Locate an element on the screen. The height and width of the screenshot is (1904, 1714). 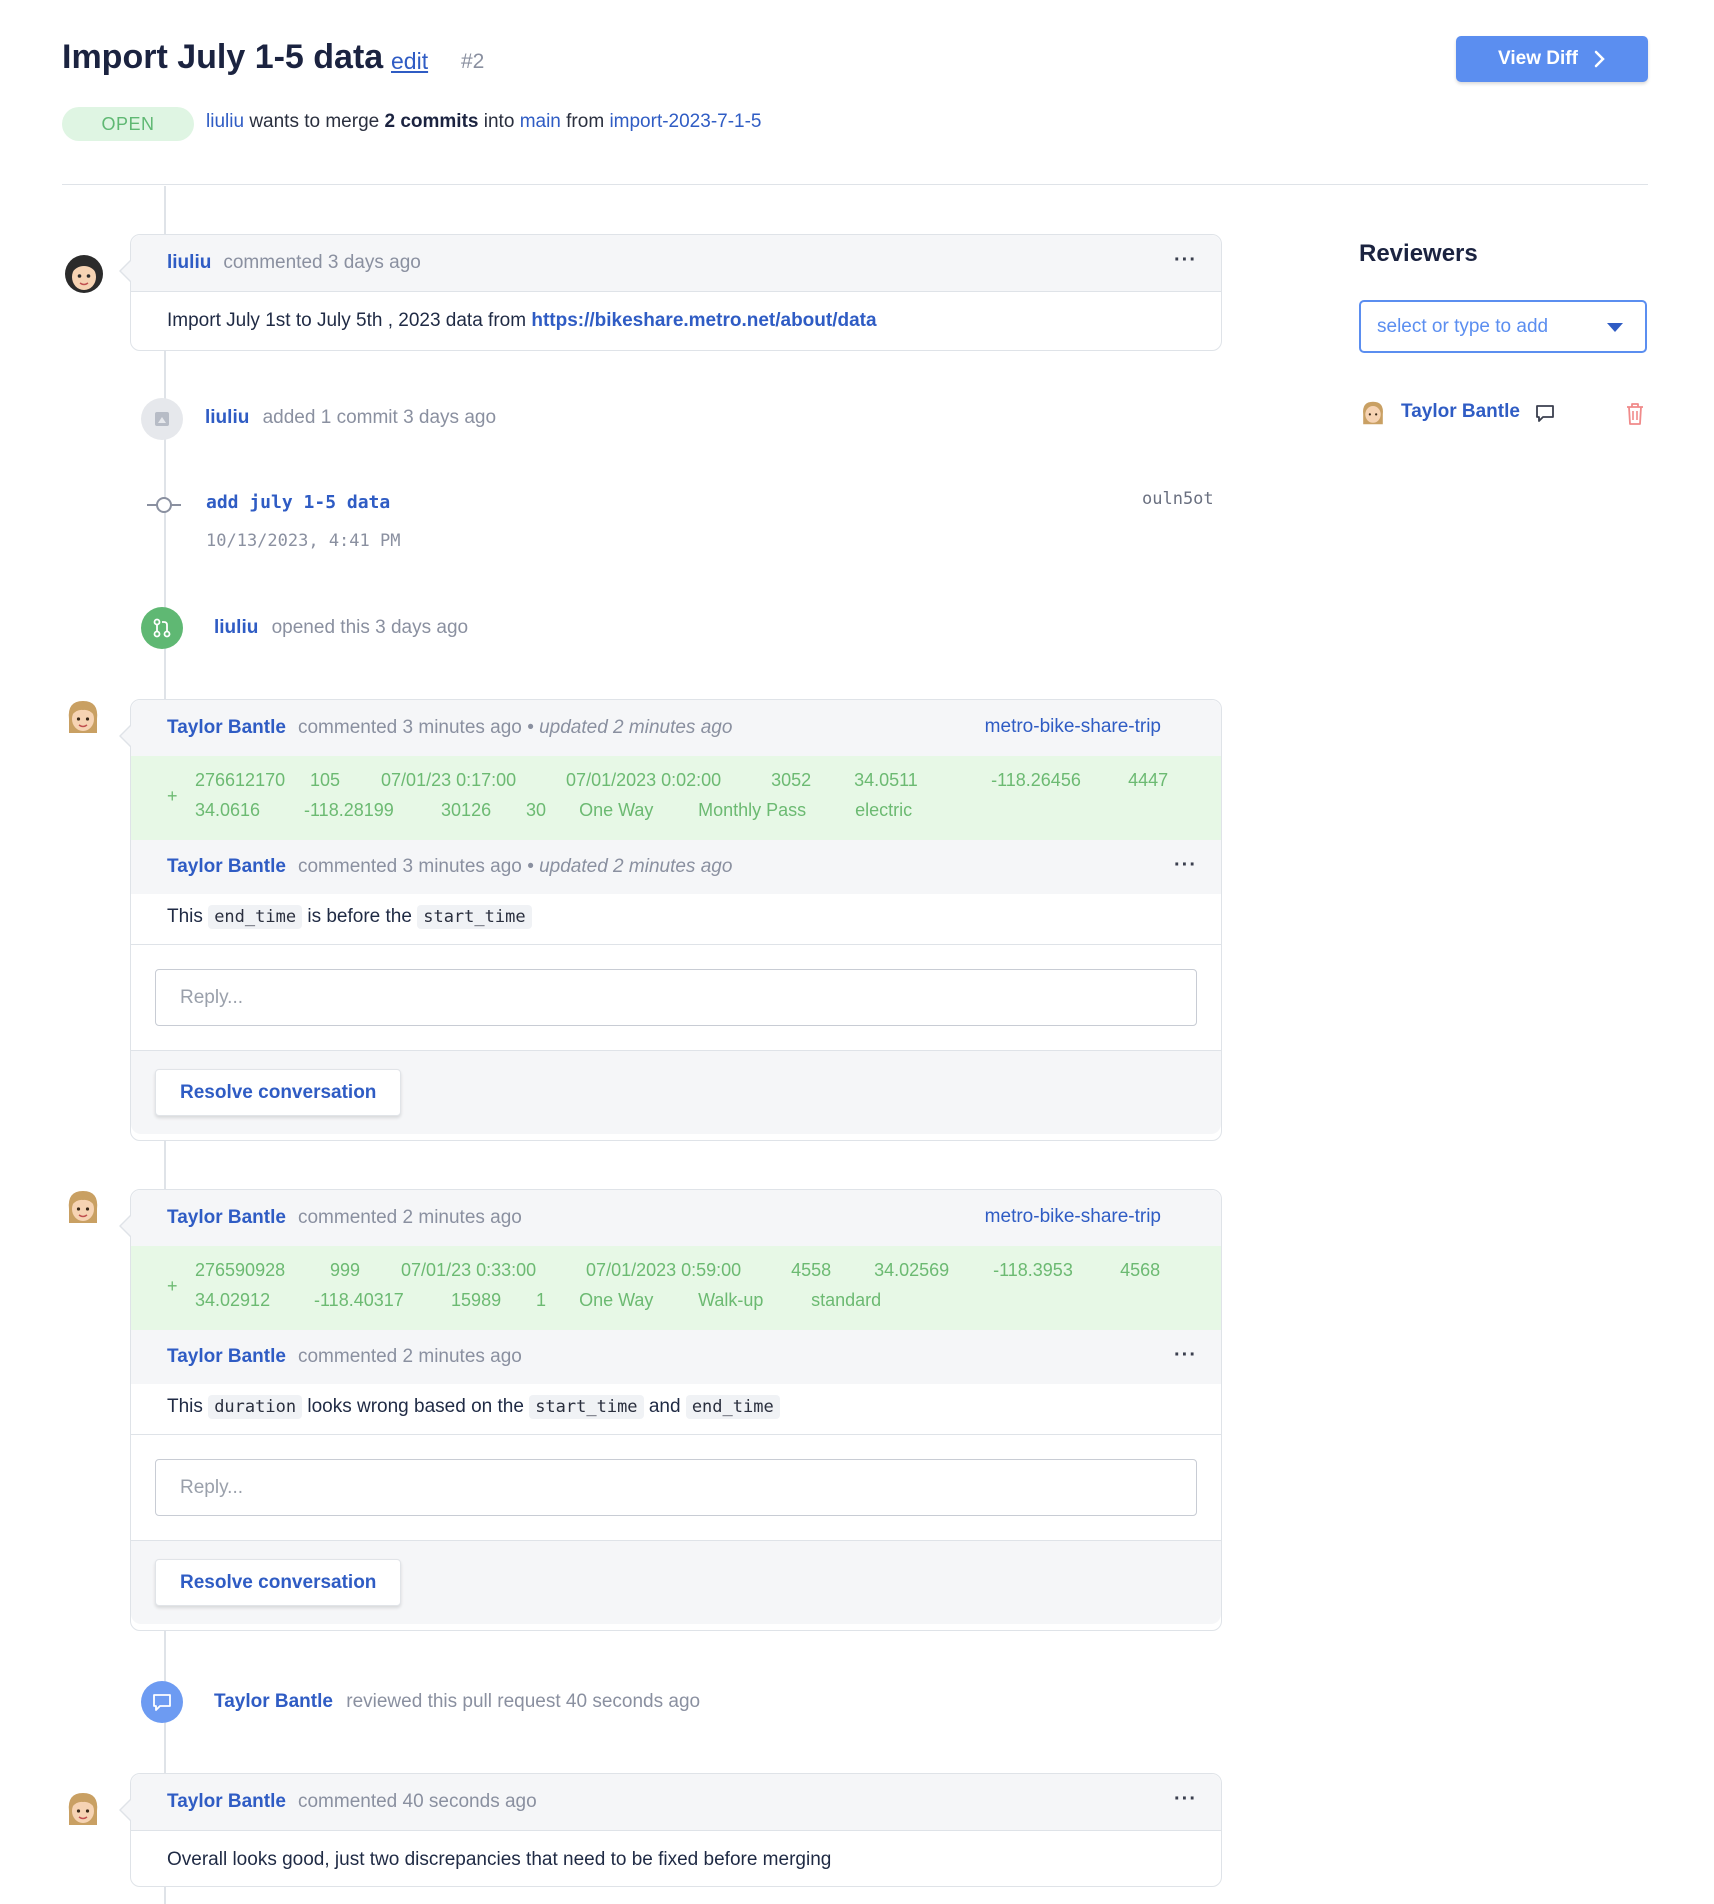
reply-meta: commented 2 minutes ago is located at coordinates (409, 1356).